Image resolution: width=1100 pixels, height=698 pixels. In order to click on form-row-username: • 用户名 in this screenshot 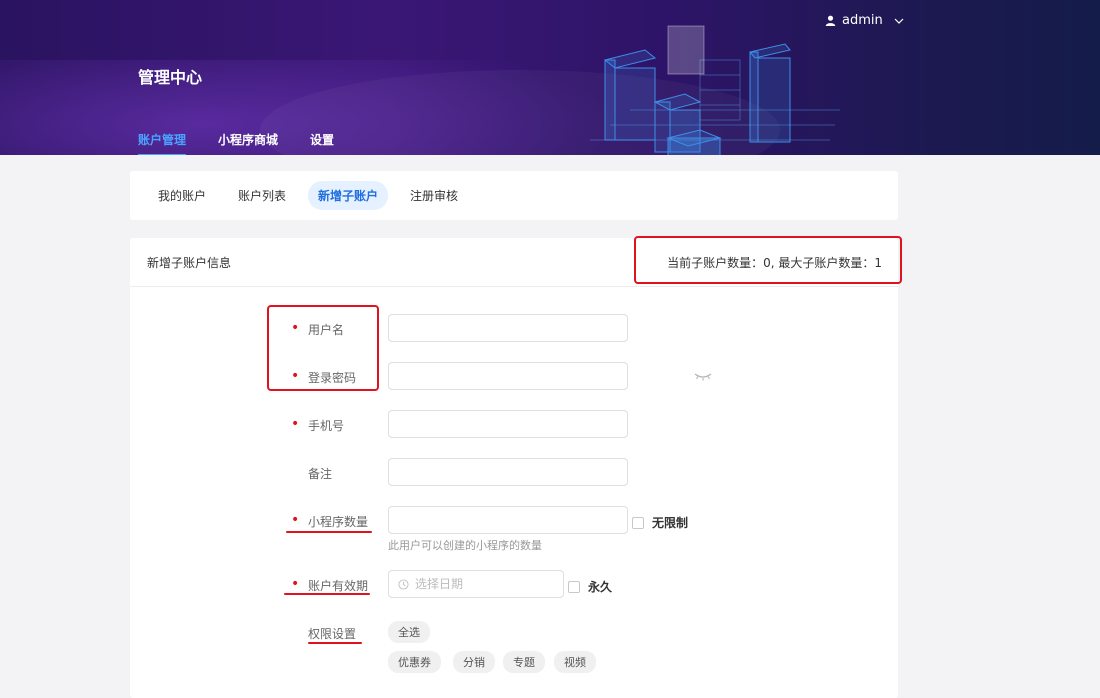, I will do `click(514, 328)`.